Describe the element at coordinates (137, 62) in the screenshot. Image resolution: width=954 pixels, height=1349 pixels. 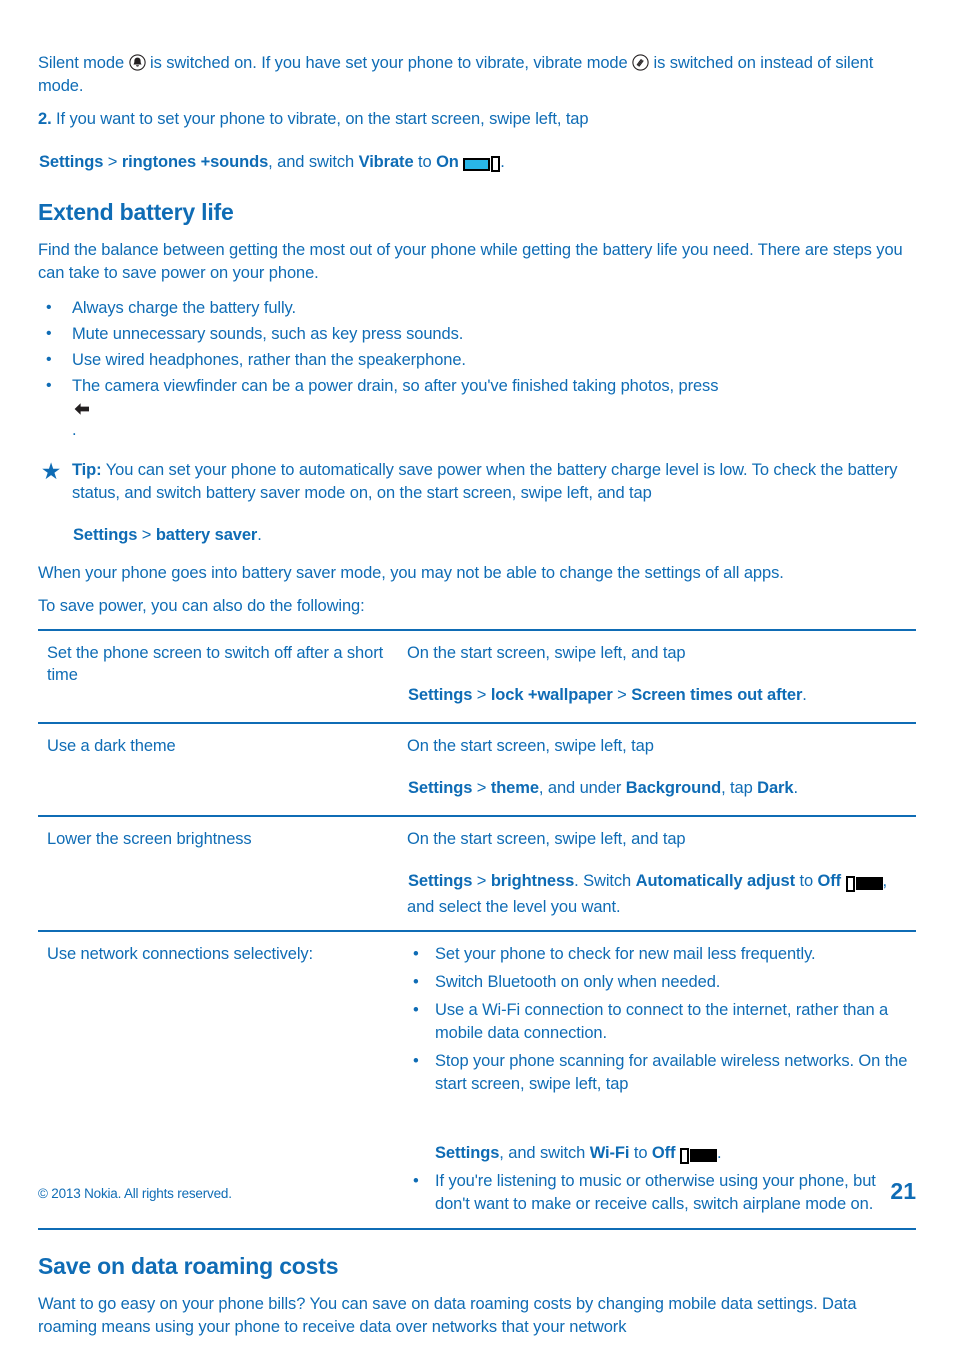
I see `silent-mode-icon` at that location.